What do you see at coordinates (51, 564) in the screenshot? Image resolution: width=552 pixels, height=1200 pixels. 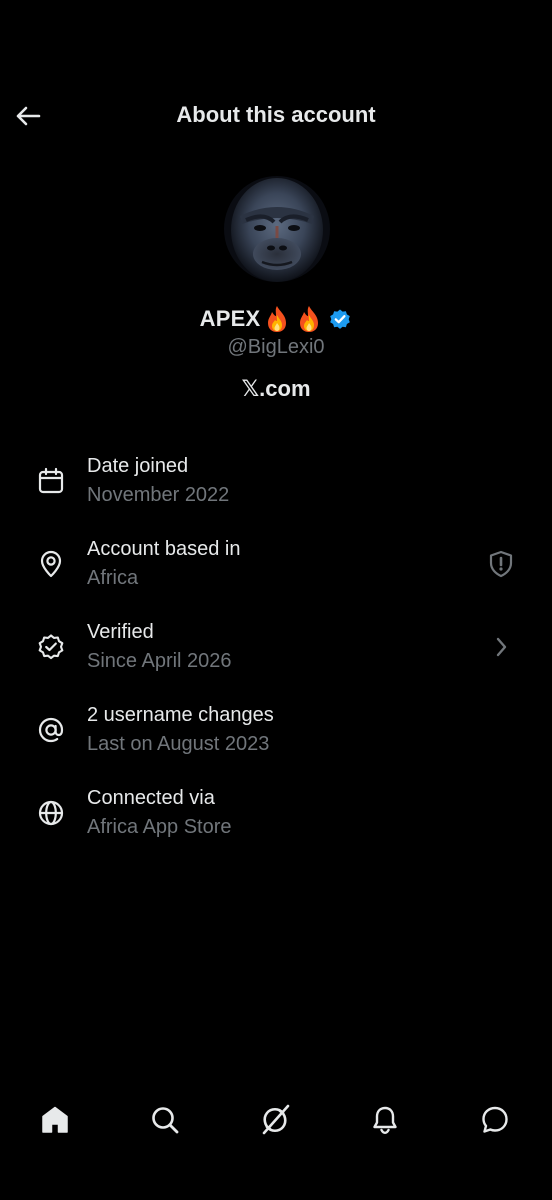 I see `location-pin-icon` at bounding box center [51, 564].